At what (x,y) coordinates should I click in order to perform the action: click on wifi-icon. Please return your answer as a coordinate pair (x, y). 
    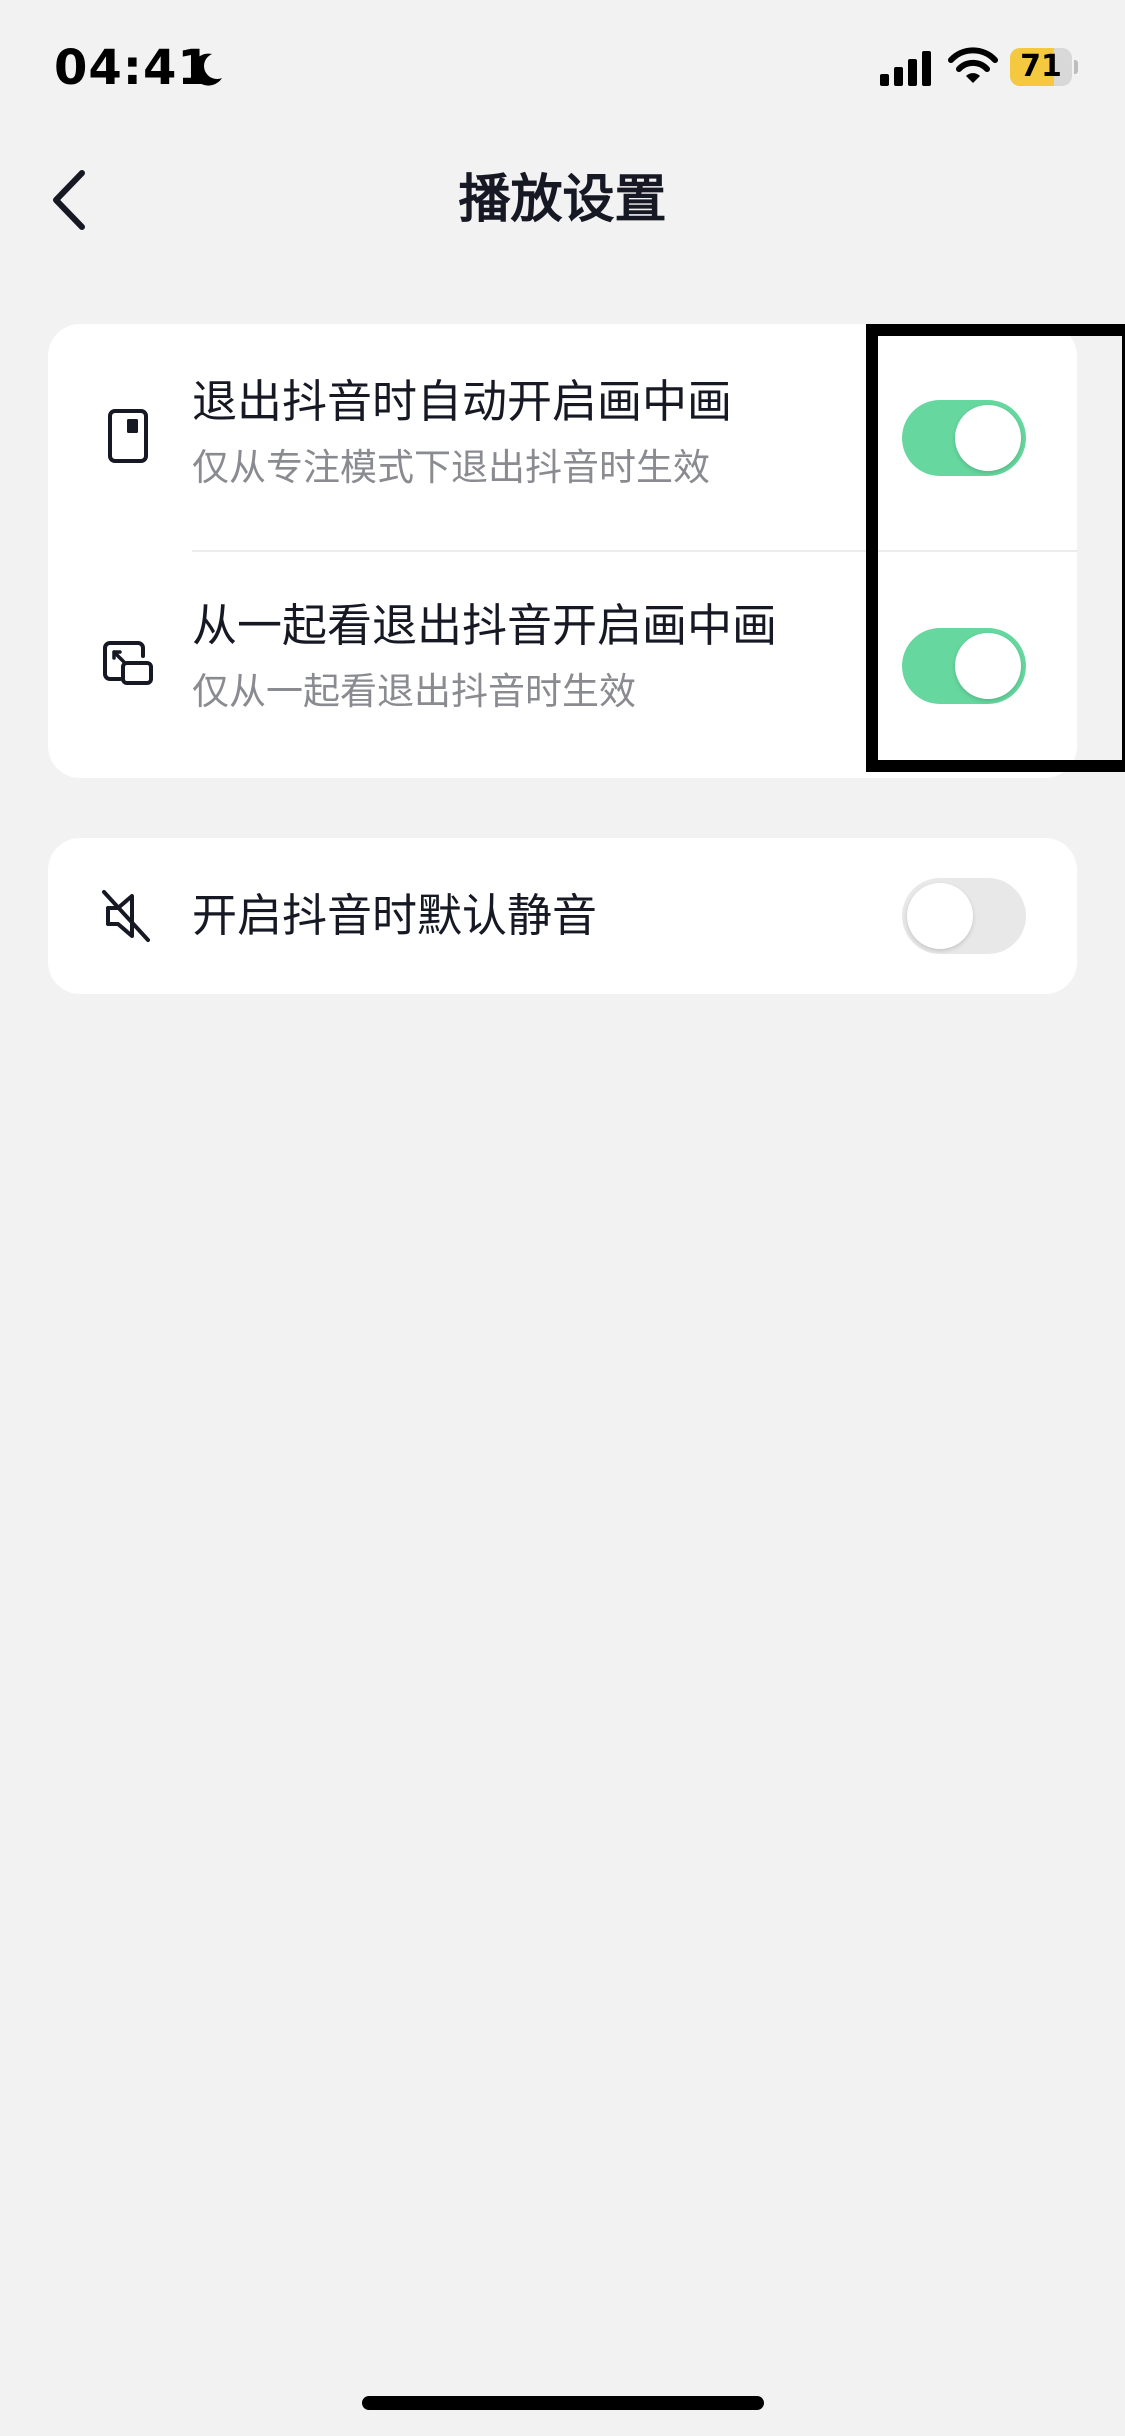
    Looking at the image, I should click on (973, 65).